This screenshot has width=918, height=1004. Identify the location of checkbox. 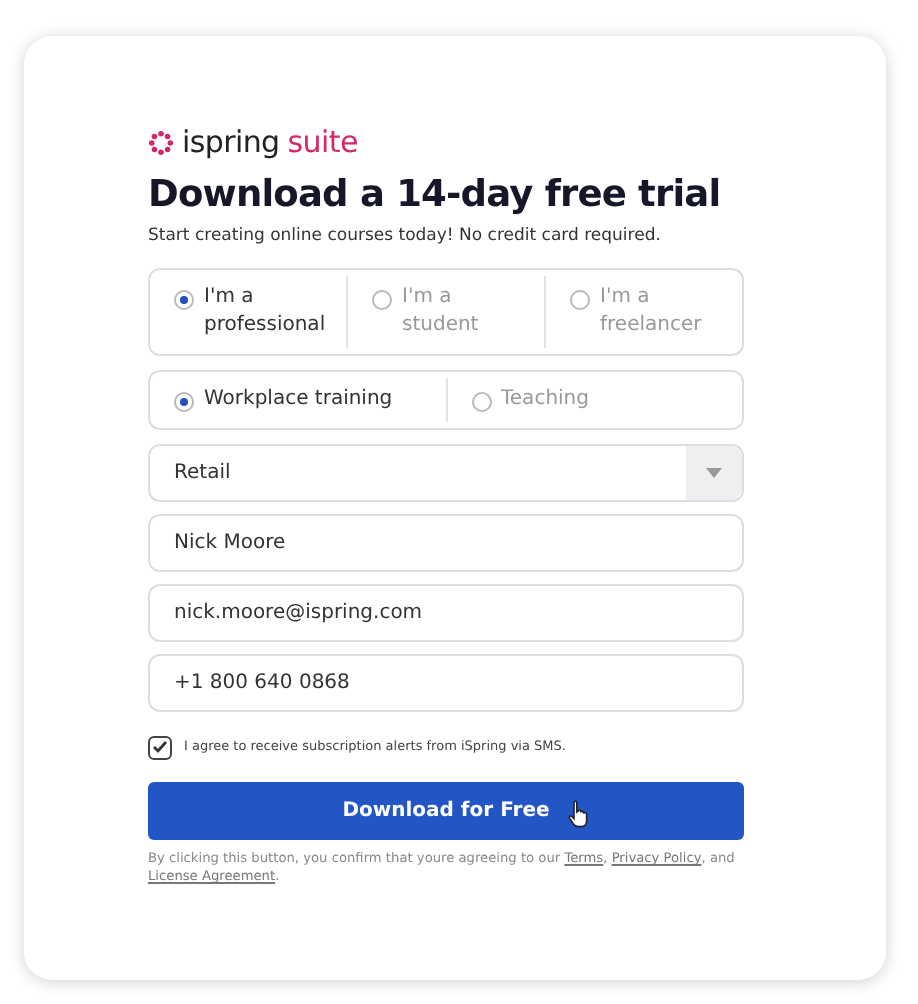
(160, 747).